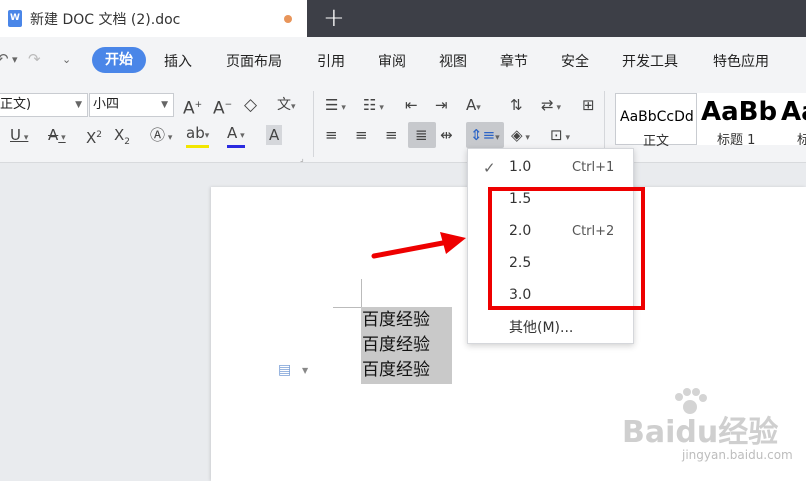  I want to click on font-name-value: 正文), so click(16, 104).